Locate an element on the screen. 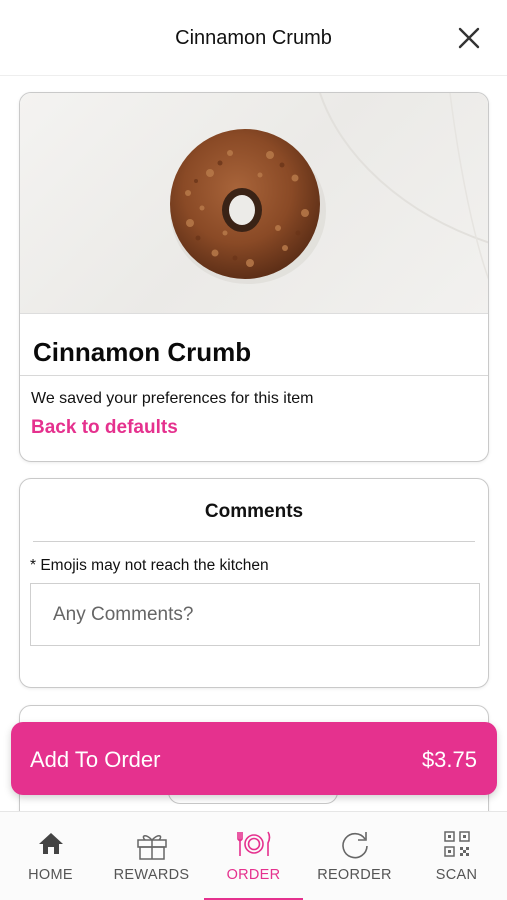  order-price: $3.75 is located at coordinates (449, 759).